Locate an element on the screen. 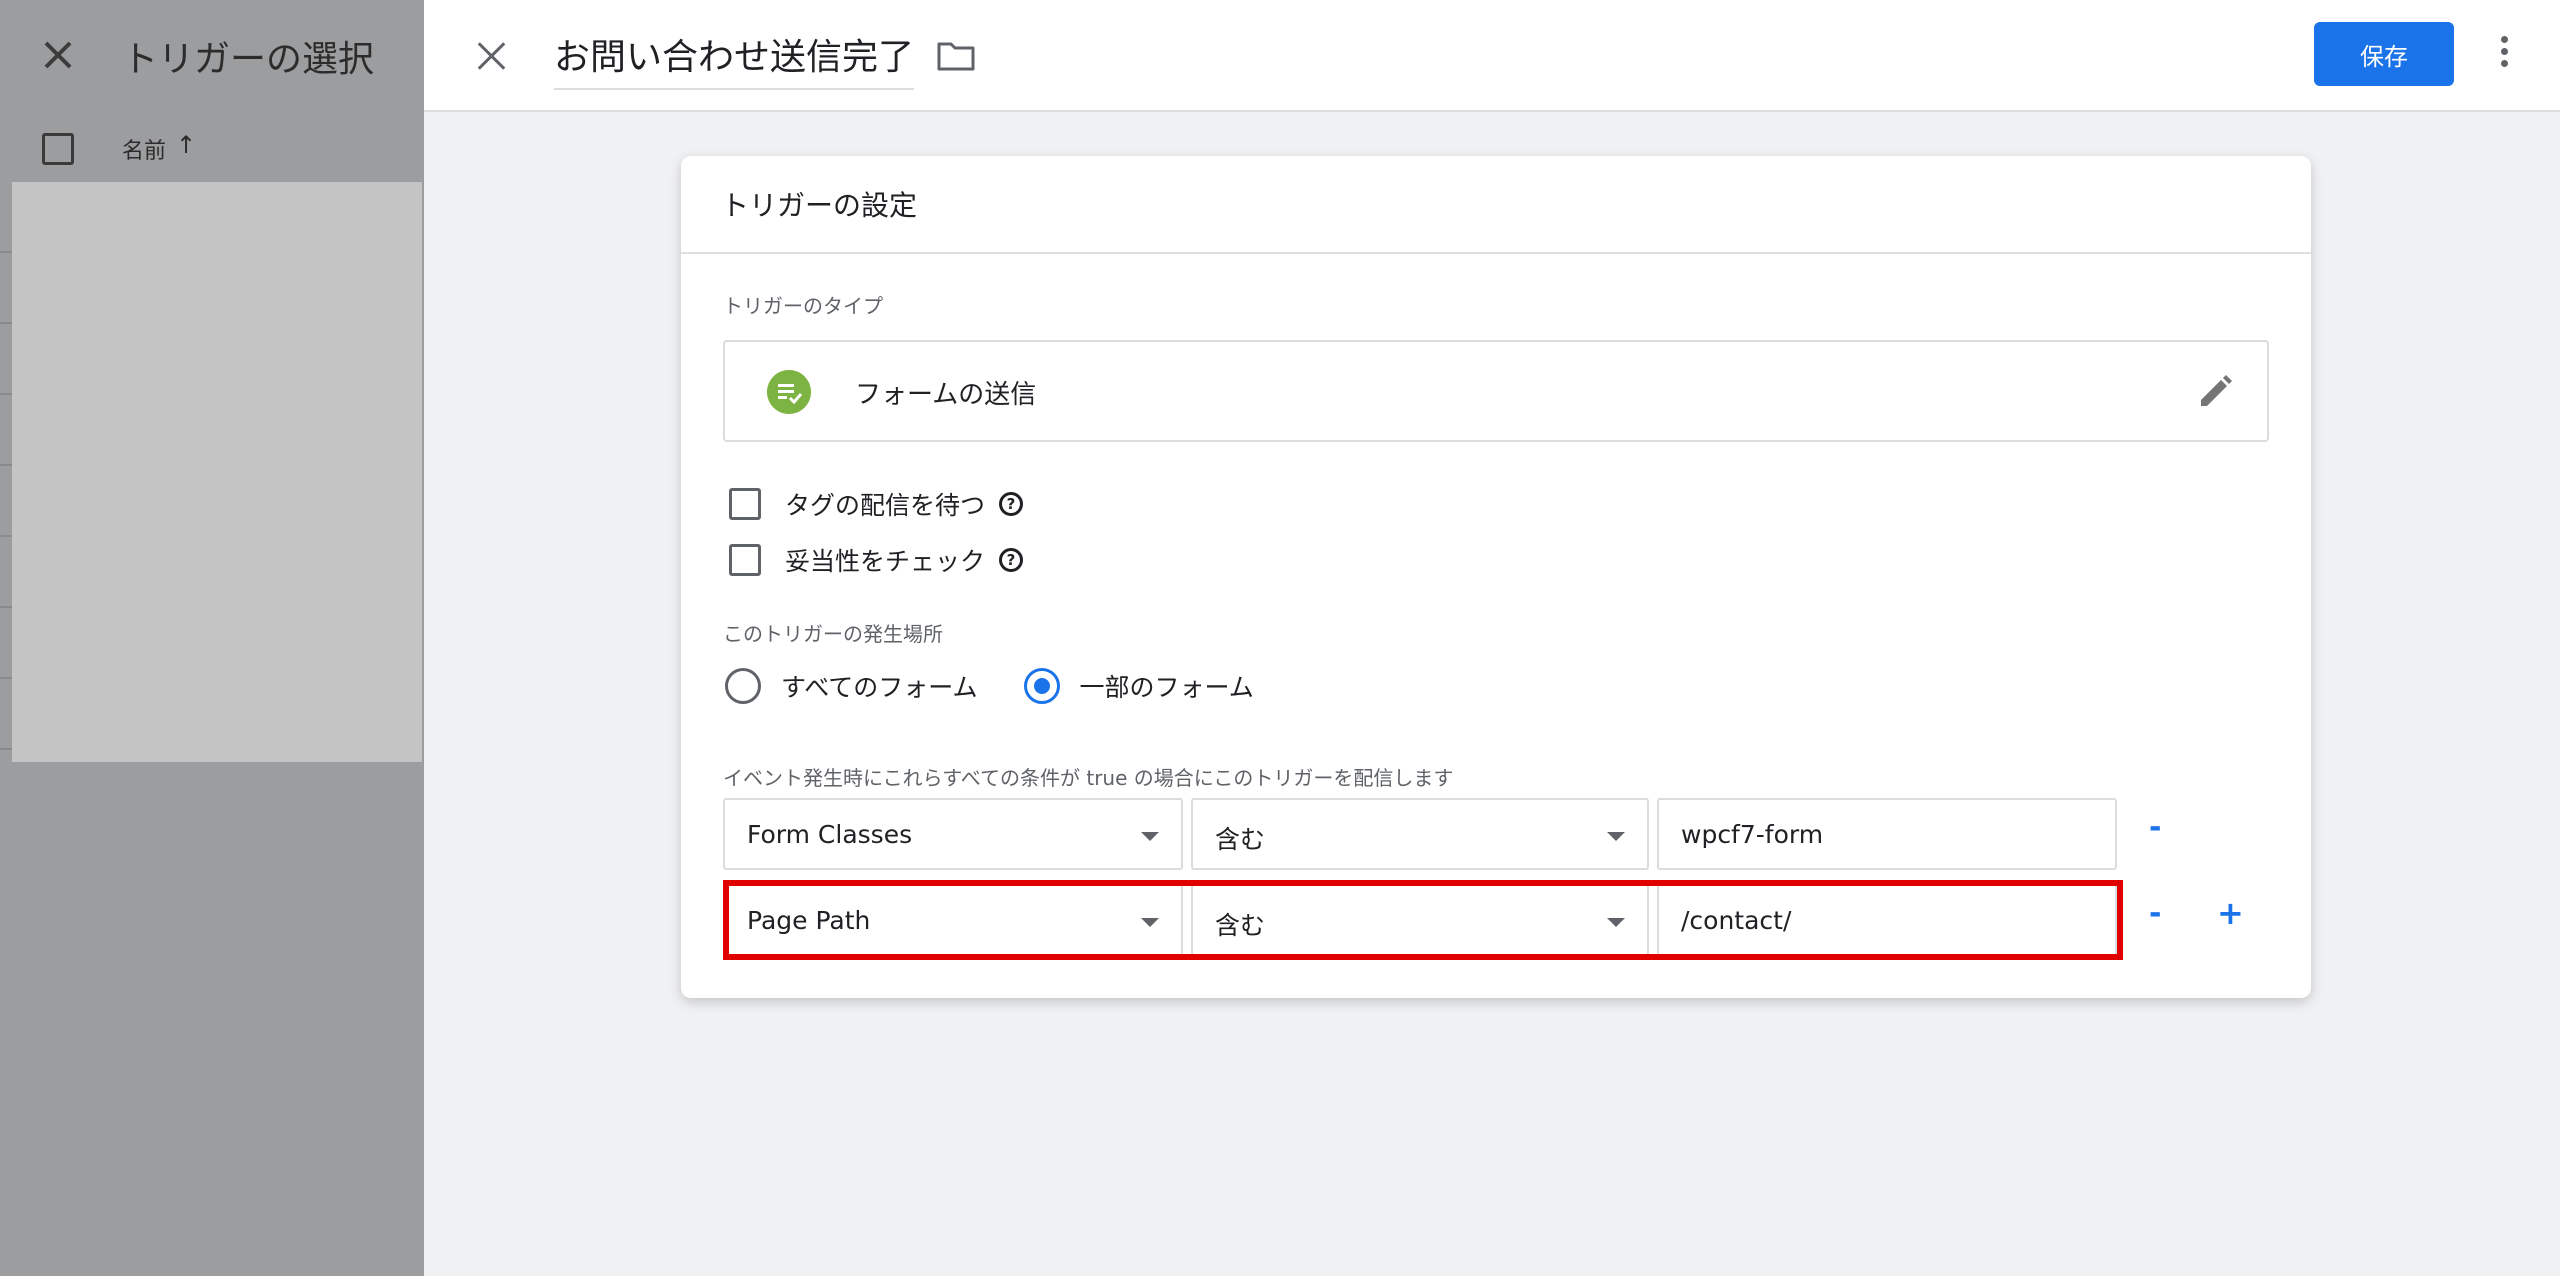 The width and height of the screenshot is (2560, 1276). check-validation-option: 妥当性をチェック ? is located at coordinates (876, 560).